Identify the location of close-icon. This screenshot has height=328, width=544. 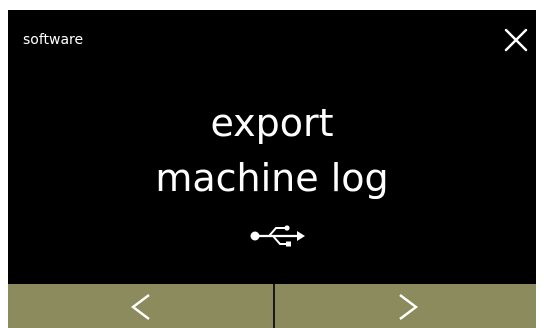
(516, 40).